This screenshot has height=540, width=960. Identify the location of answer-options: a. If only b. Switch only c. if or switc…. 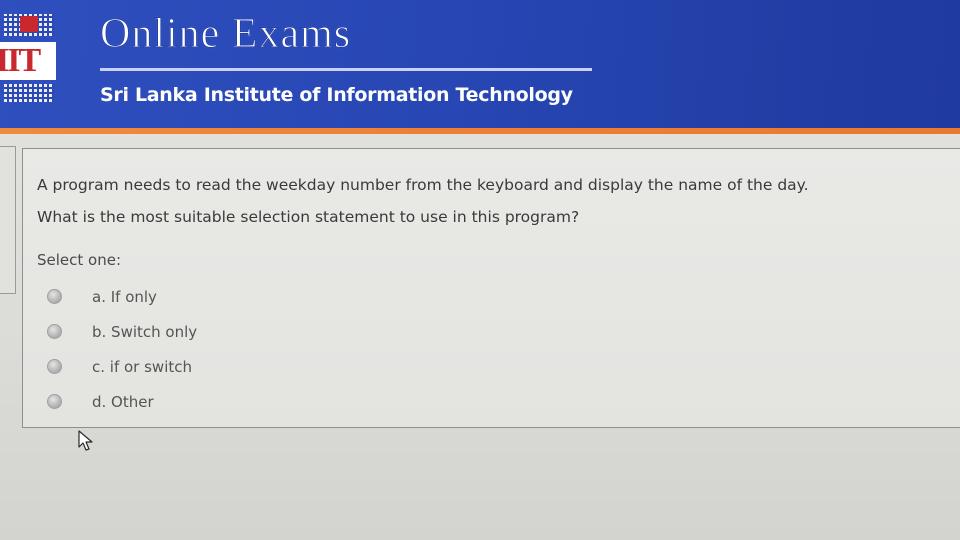
(241, 349).